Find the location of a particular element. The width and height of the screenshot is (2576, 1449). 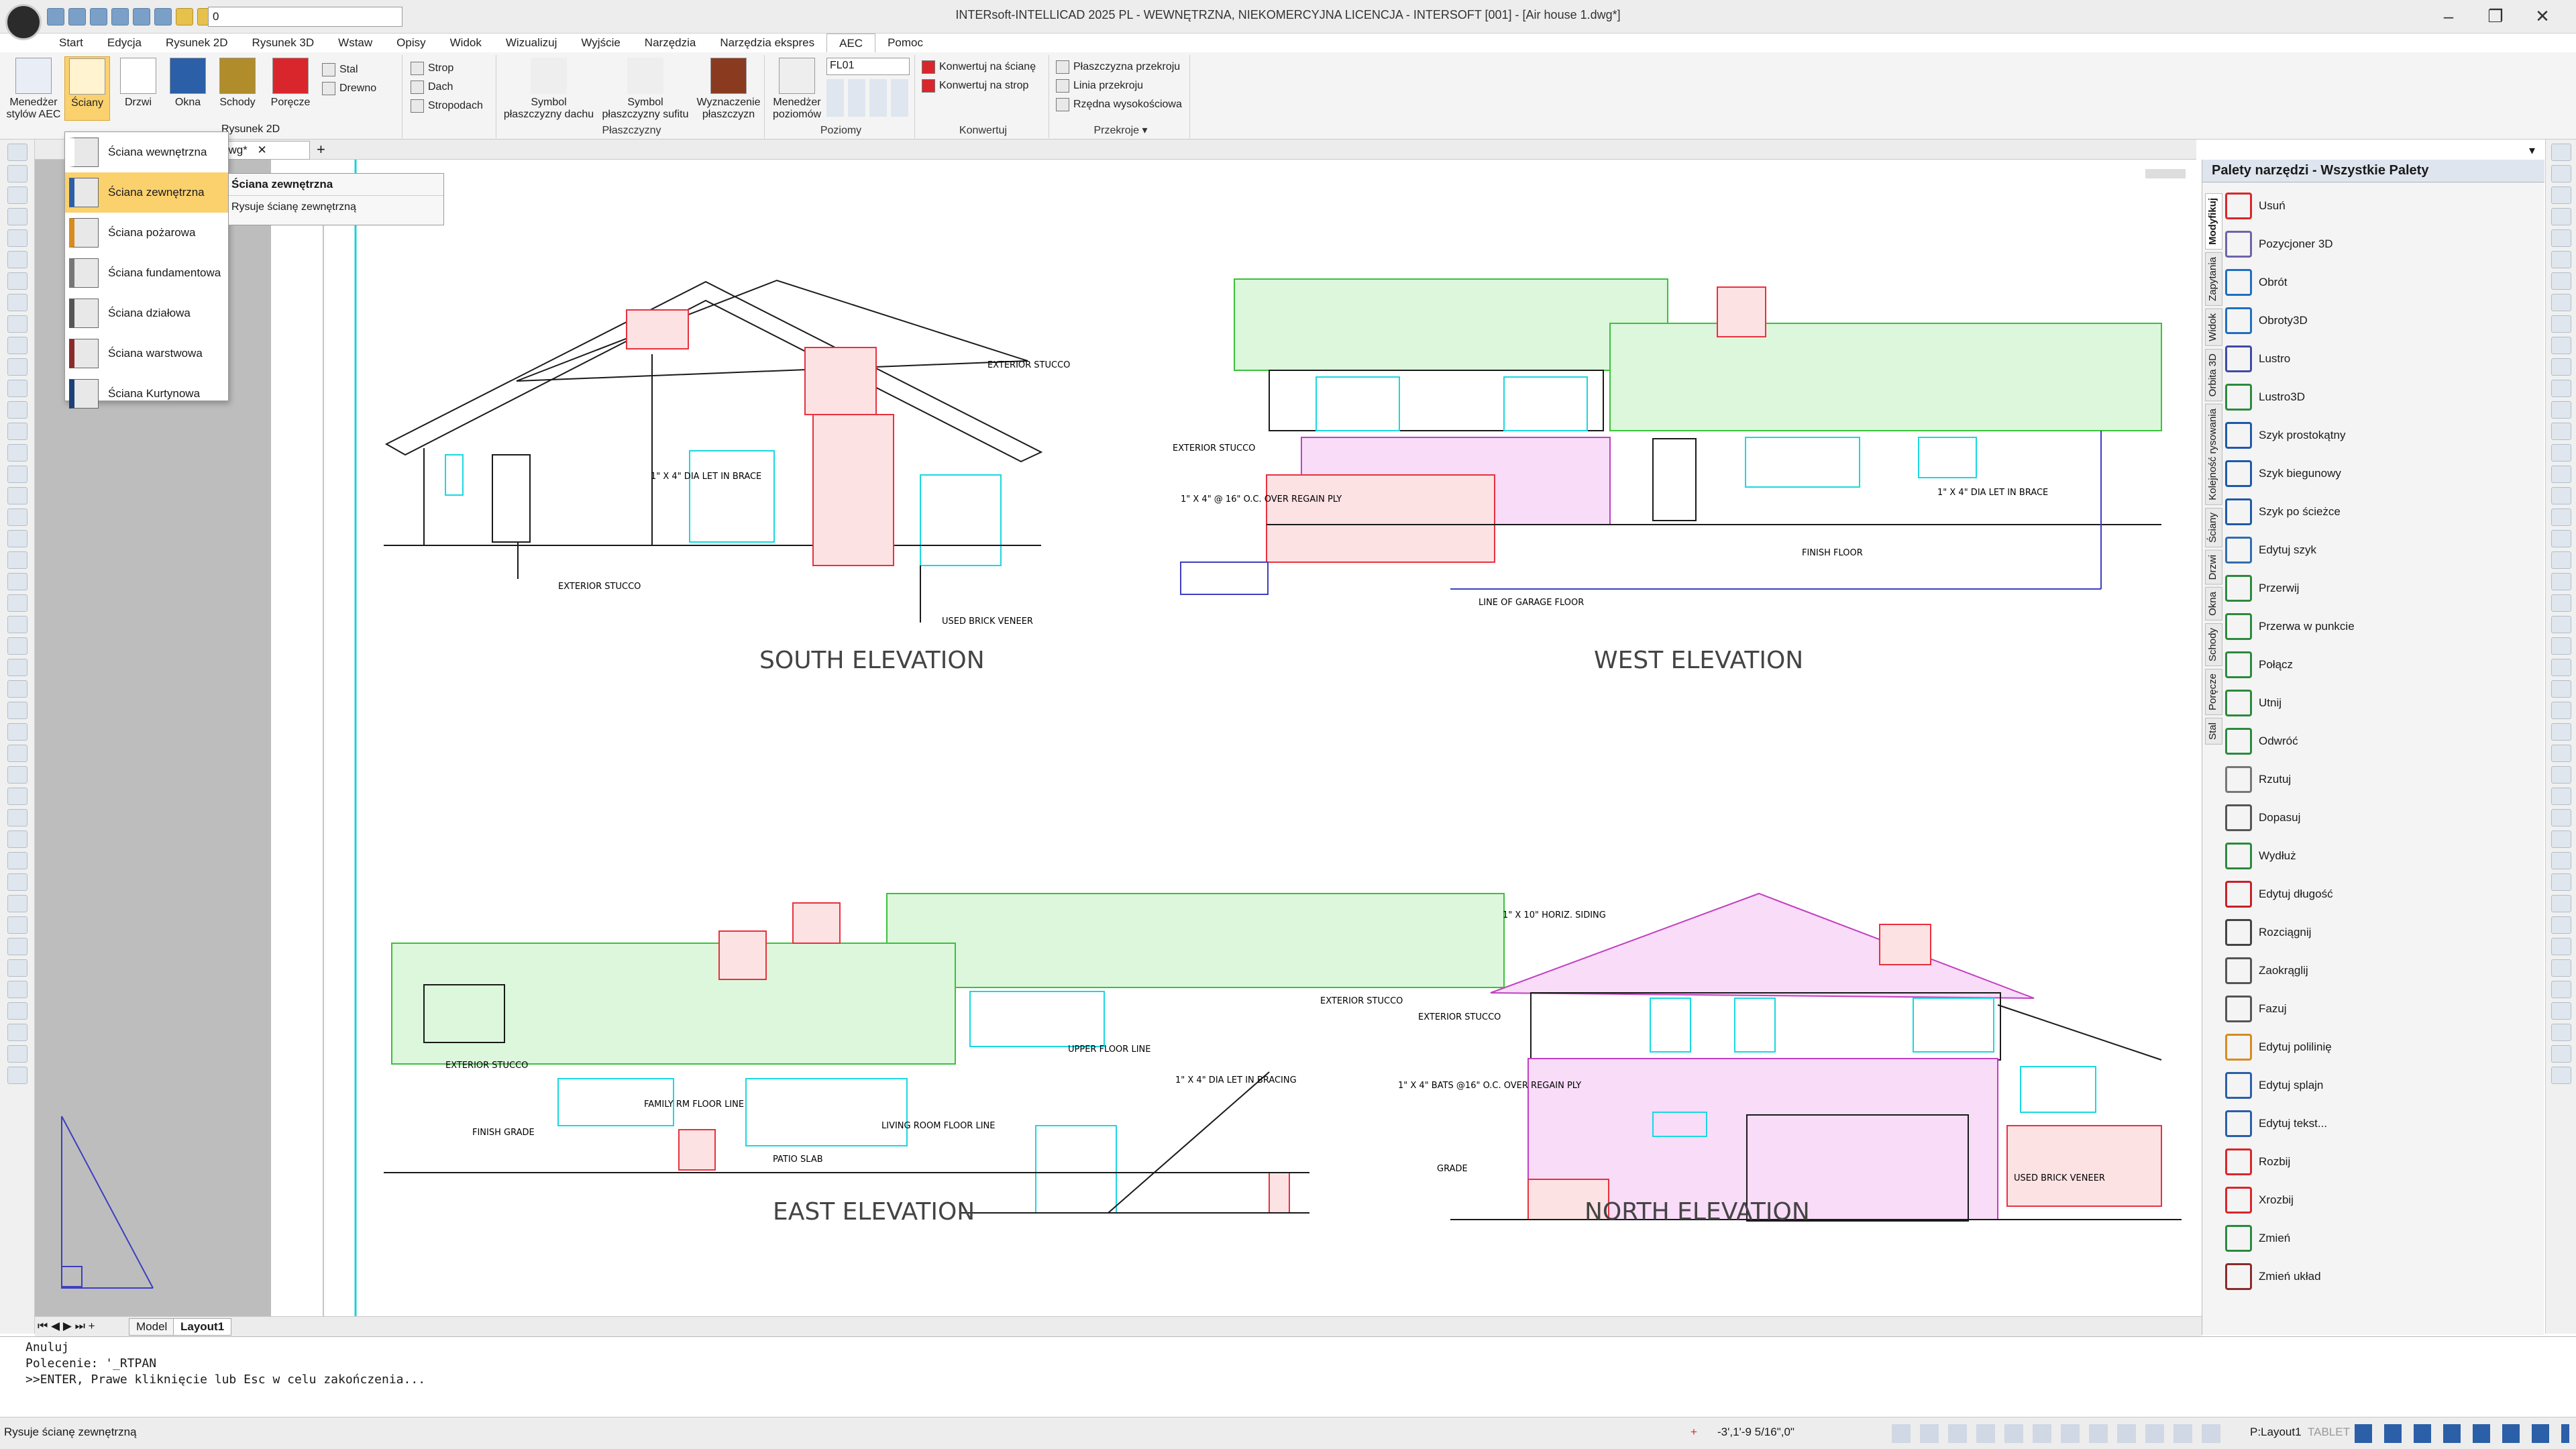

palette-item: Xrozbij is located at coordinates (2382, 1200).